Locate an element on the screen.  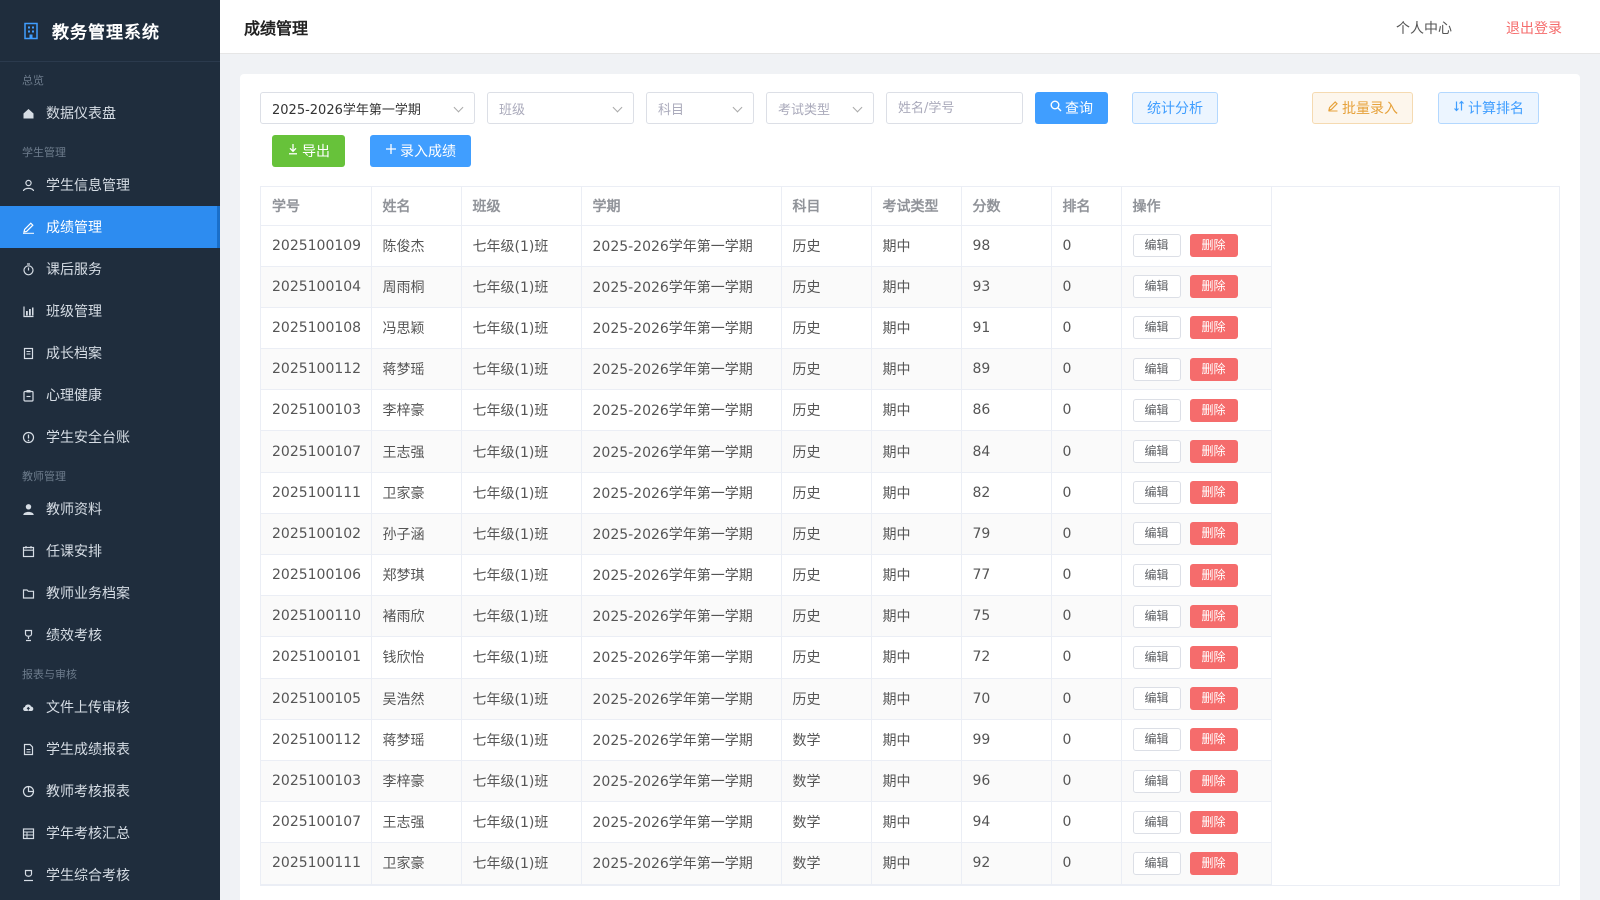
trophy-icon is located at coordinates (28, 635).